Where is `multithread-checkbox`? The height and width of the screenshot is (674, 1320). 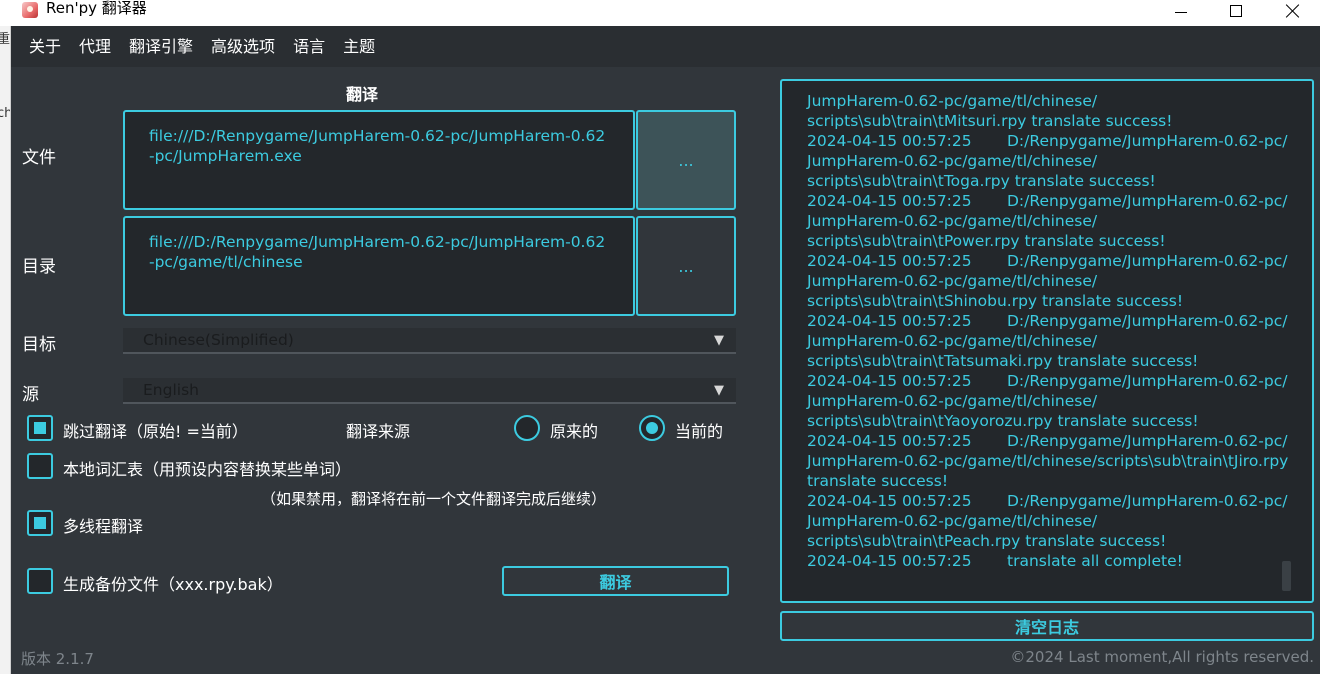
multithread-checkbox is located at coordinates (40, 523).